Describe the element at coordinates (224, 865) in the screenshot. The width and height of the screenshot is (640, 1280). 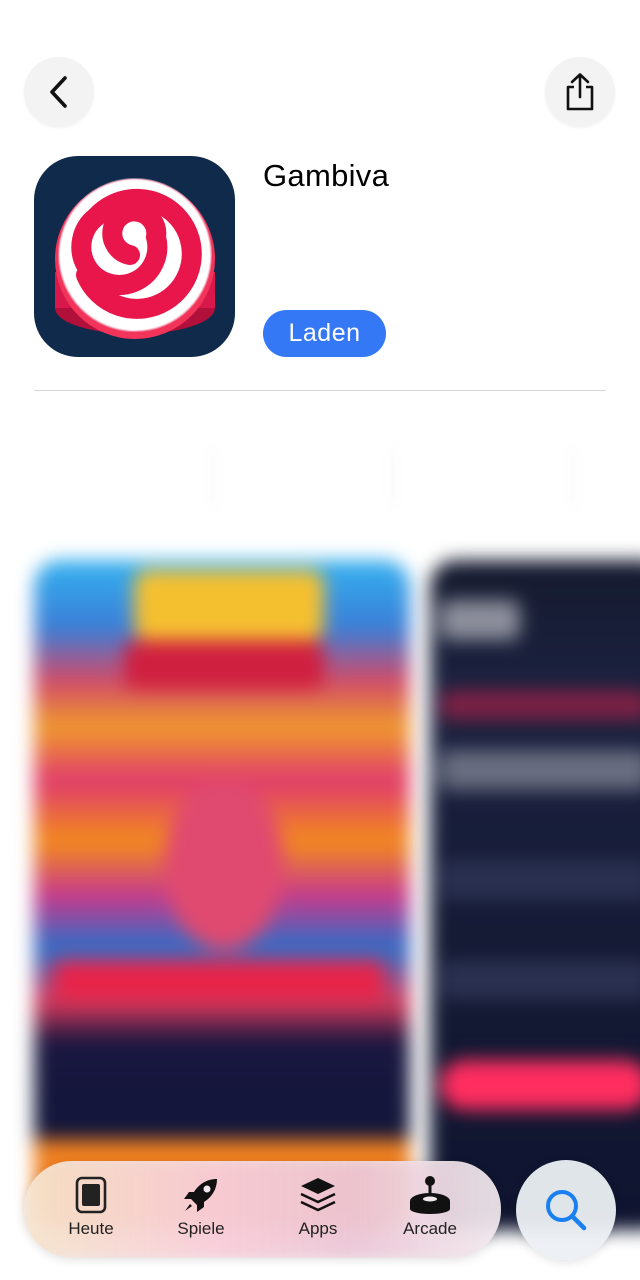
I see `character-shape` at that location.